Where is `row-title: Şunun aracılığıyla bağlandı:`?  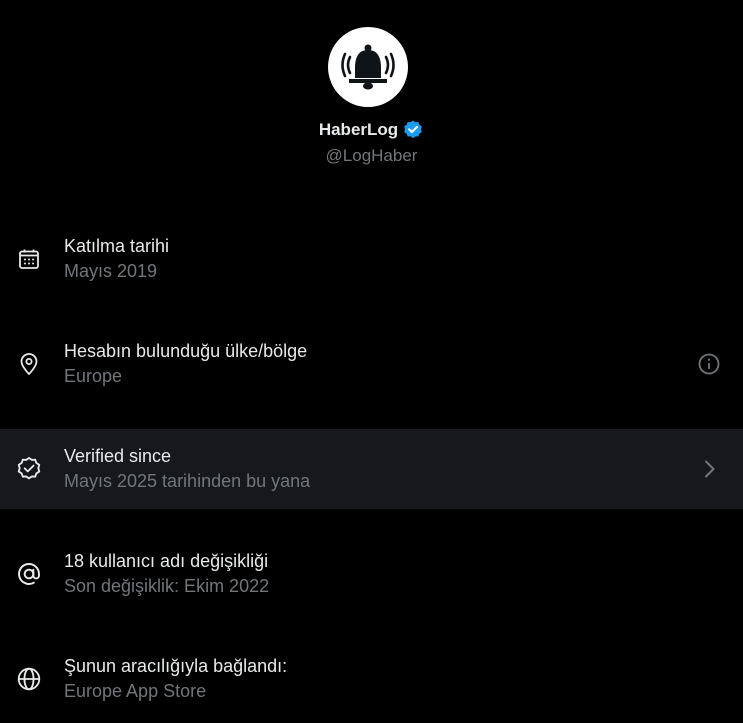 row-title: Şunun aracılığıyla bağlandı: is located at coordinates (176, 666).